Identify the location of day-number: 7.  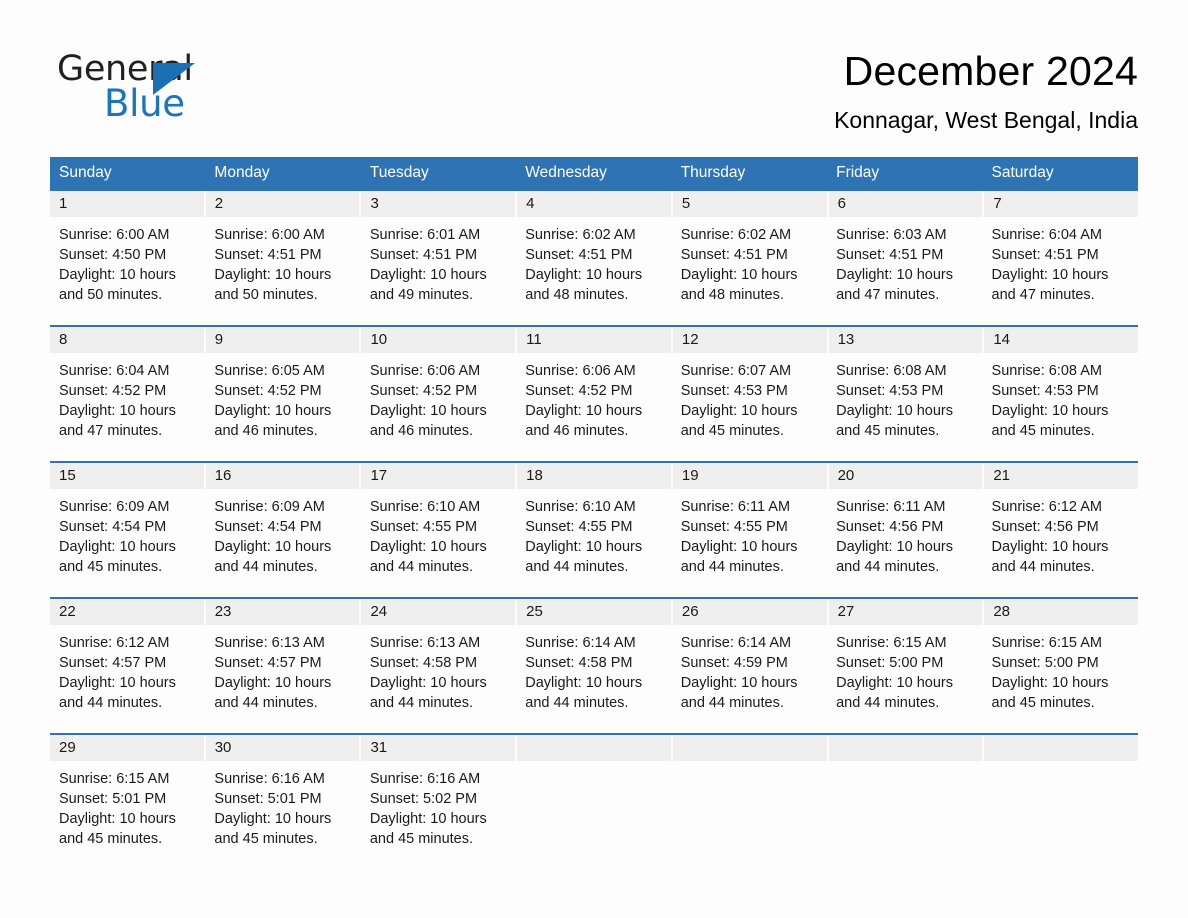
(1061, 204).